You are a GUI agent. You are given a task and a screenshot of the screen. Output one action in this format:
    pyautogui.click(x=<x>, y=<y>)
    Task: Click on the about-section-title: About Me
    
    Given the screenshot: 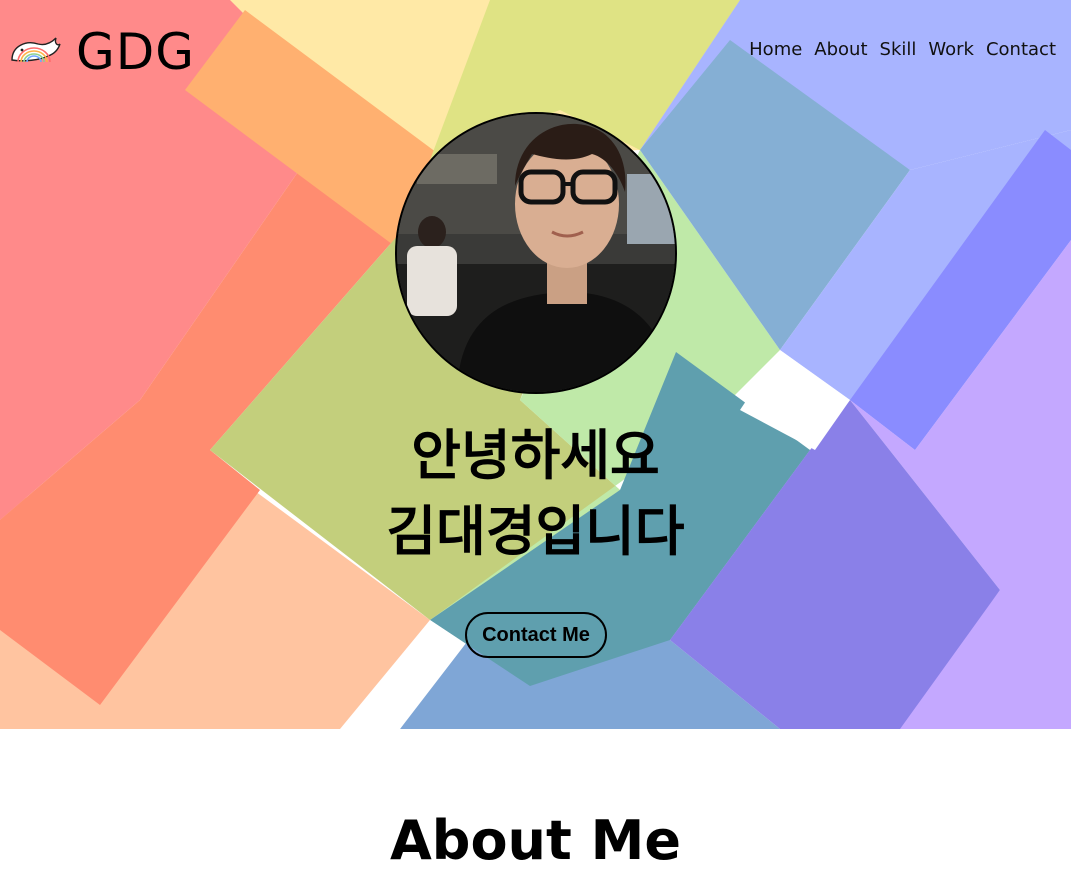 What is the action you would take?
    pyautogui.click(x=535, y=840)
    